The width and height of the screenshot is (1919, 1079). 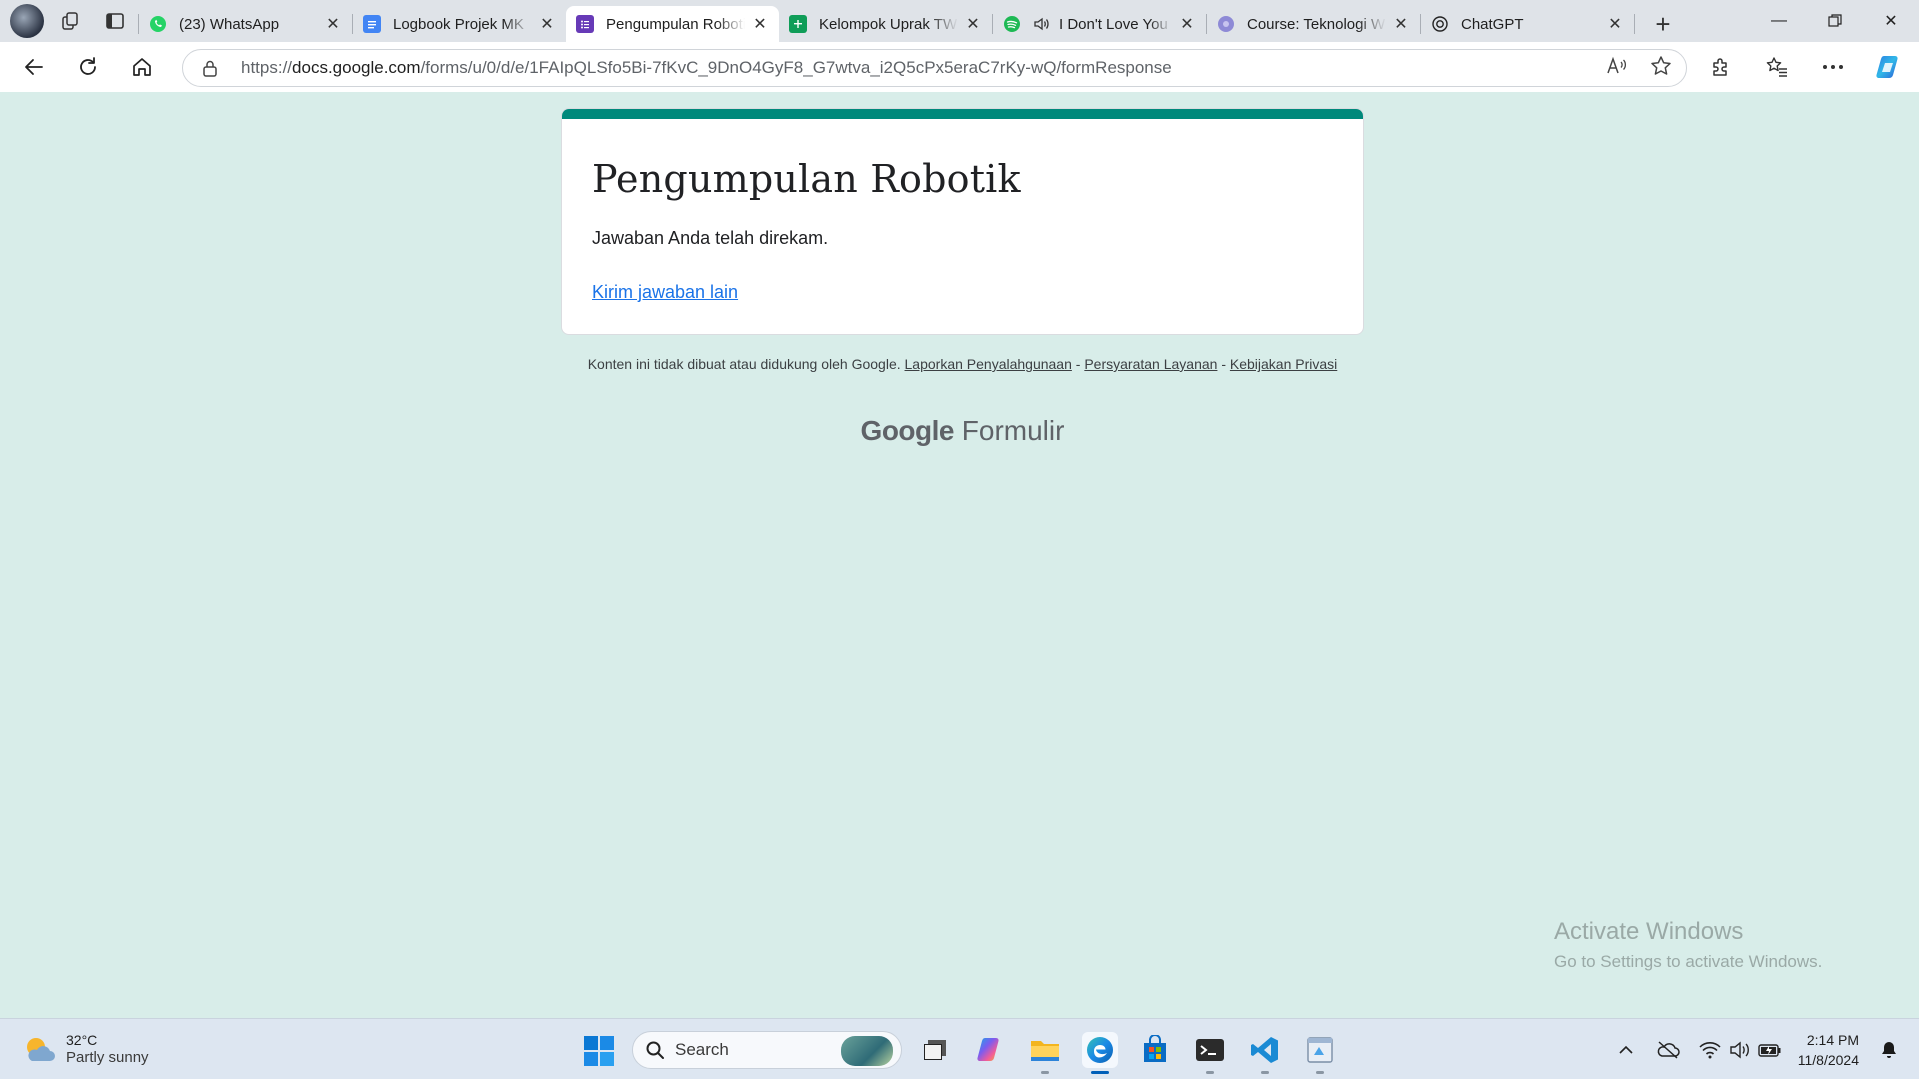 What do you see at coordinates (1828, 1059) in the screenshot?
I see `clock-date: 11/8/2024` at bounding box center [1828, 1059].